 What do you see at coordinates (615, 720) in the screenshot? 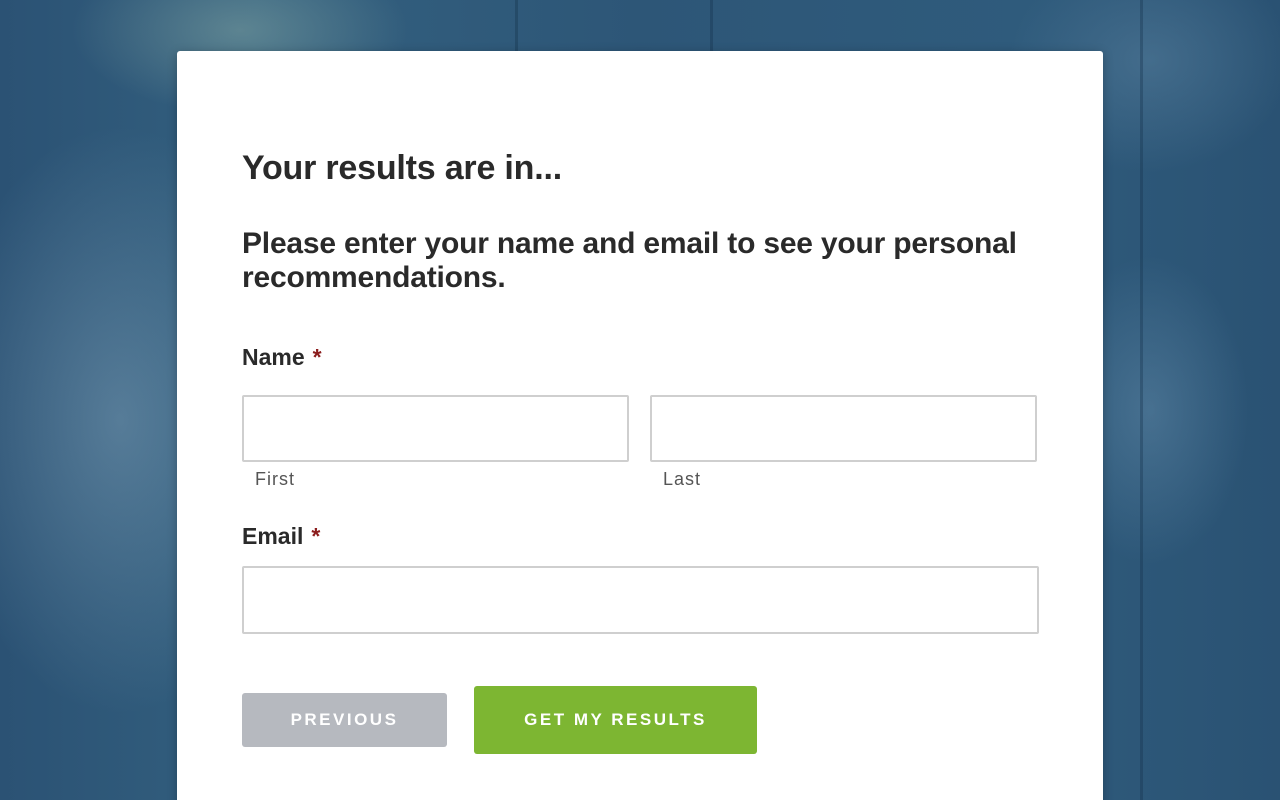
I see `get-my-results-button: GET MY RESULTS` at bounding box center [615, 720].